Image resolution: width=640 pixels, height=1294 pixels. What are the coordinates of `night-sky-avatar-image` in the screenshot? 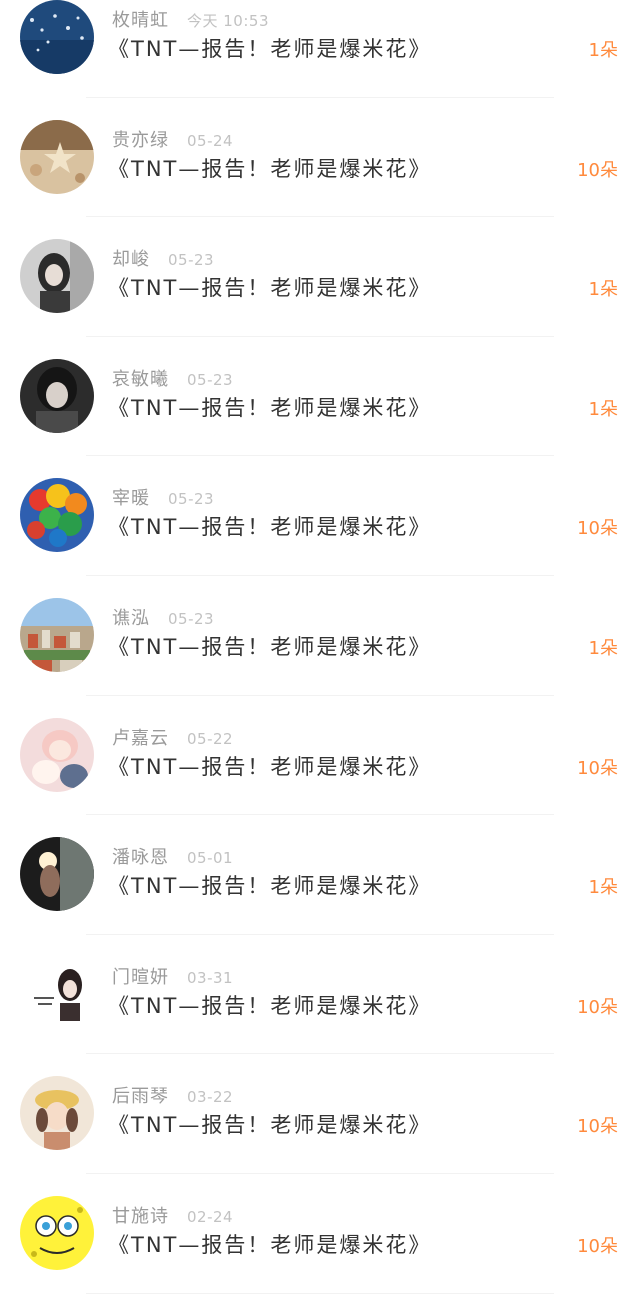 It's located at (57, 37).